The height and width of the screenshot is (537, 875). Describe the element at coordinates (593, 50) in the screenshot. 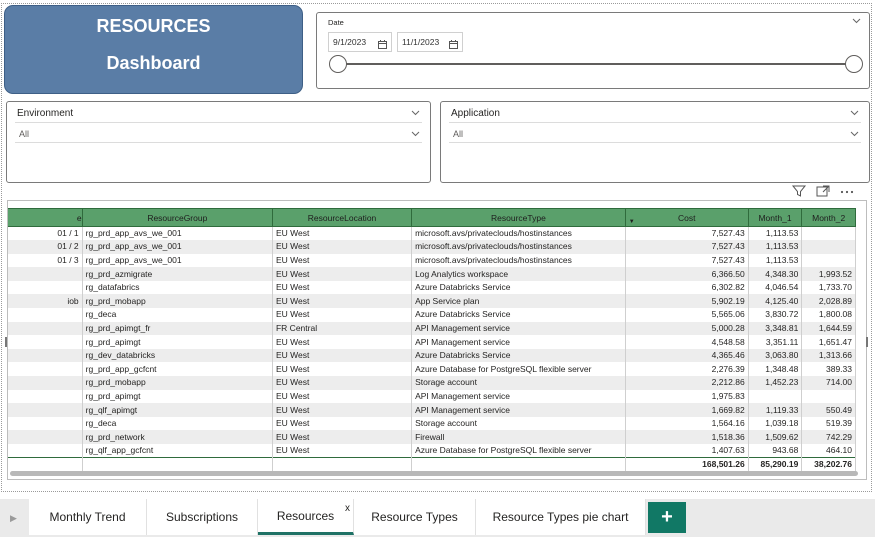

I see `date-slicer: Date 9/1/2023 11/1/2023` at that location.